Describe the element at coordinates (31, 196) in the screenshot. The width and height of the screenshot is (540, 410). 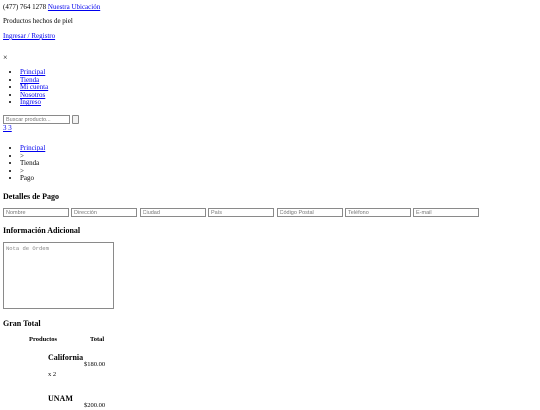
I see `billing-heading: Detalles de Pago` at that location.